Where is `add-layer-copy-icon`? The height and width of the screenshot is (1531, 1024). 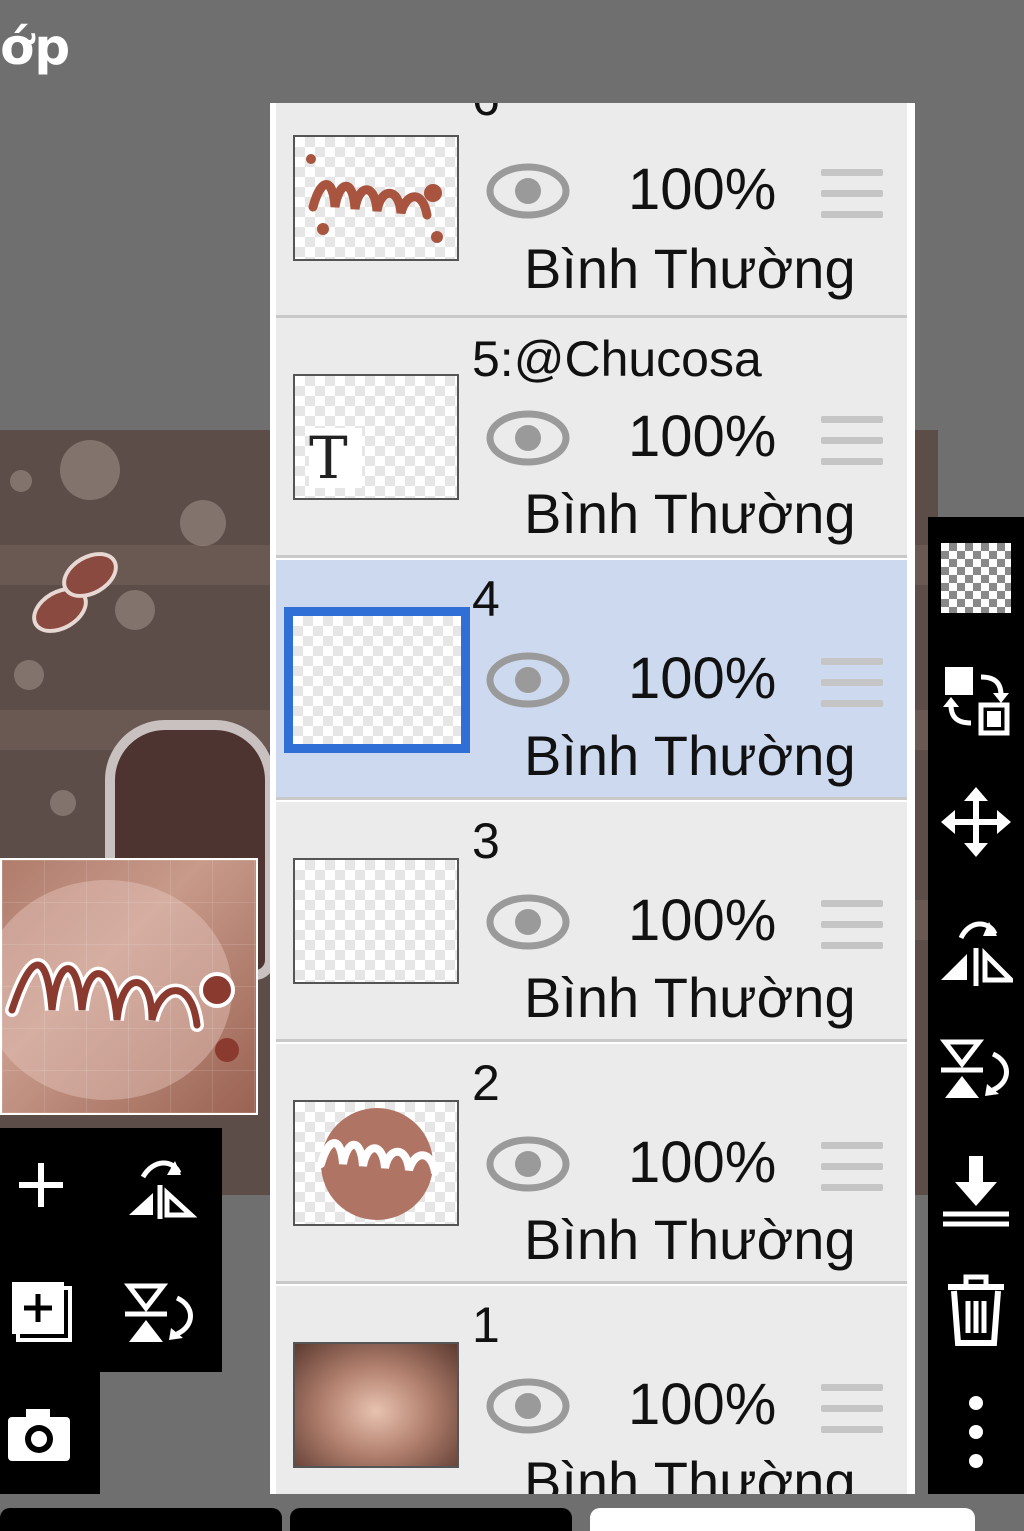
add-layer-copy-icon is located at coordinates (41, 1311).